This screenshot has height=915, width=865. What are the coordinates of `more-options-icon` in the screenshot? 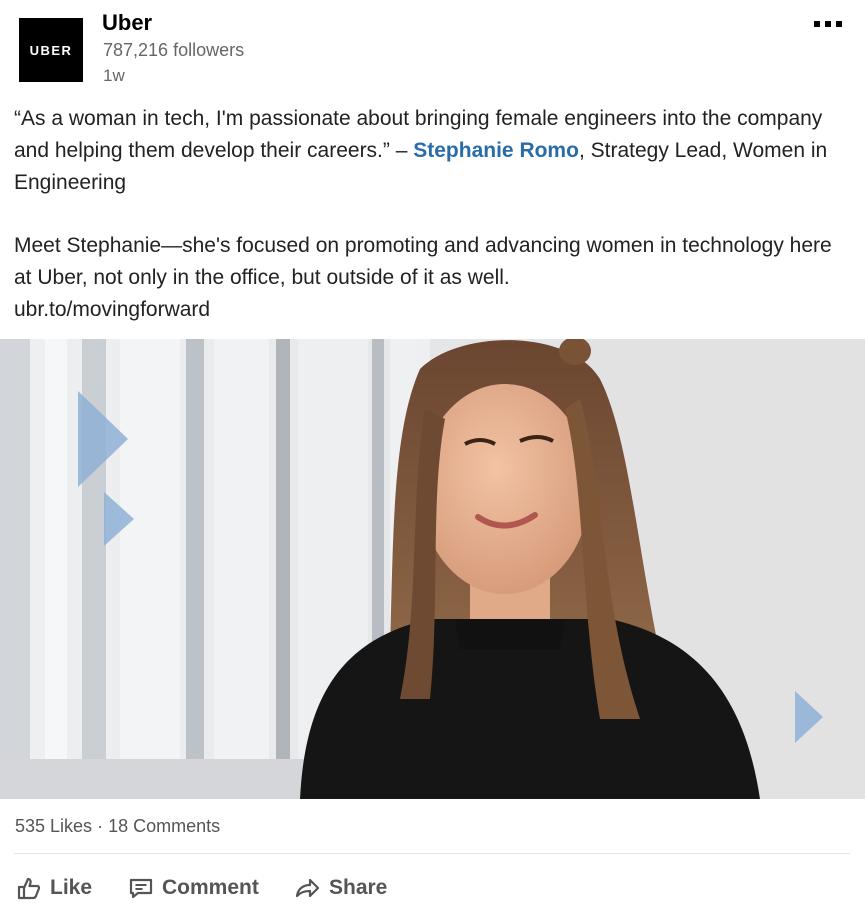 It's located at (828, 24).